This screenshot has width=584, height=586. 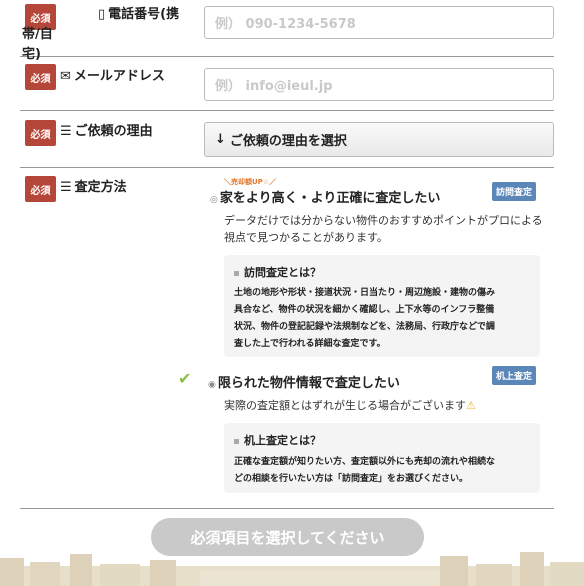 I want to click on visit-info-title: 訪問査定とは？, so click(x=277, y=272).